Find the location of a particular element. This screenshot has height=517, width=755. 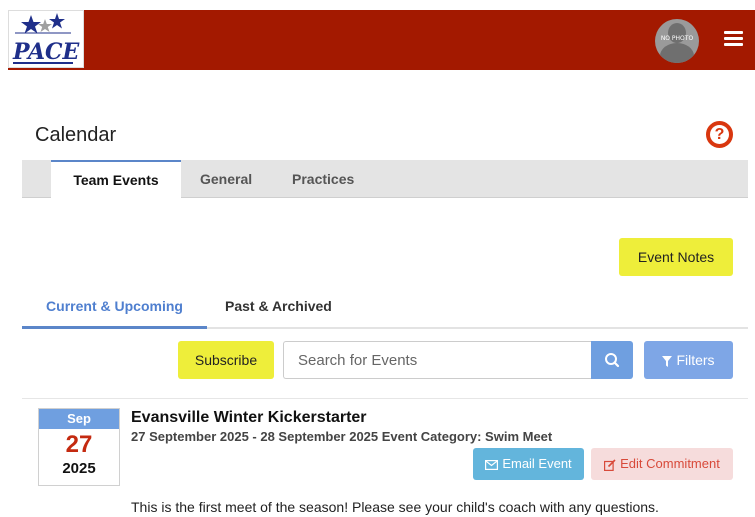

event-day: 27 is located at coordinates (79, 444).